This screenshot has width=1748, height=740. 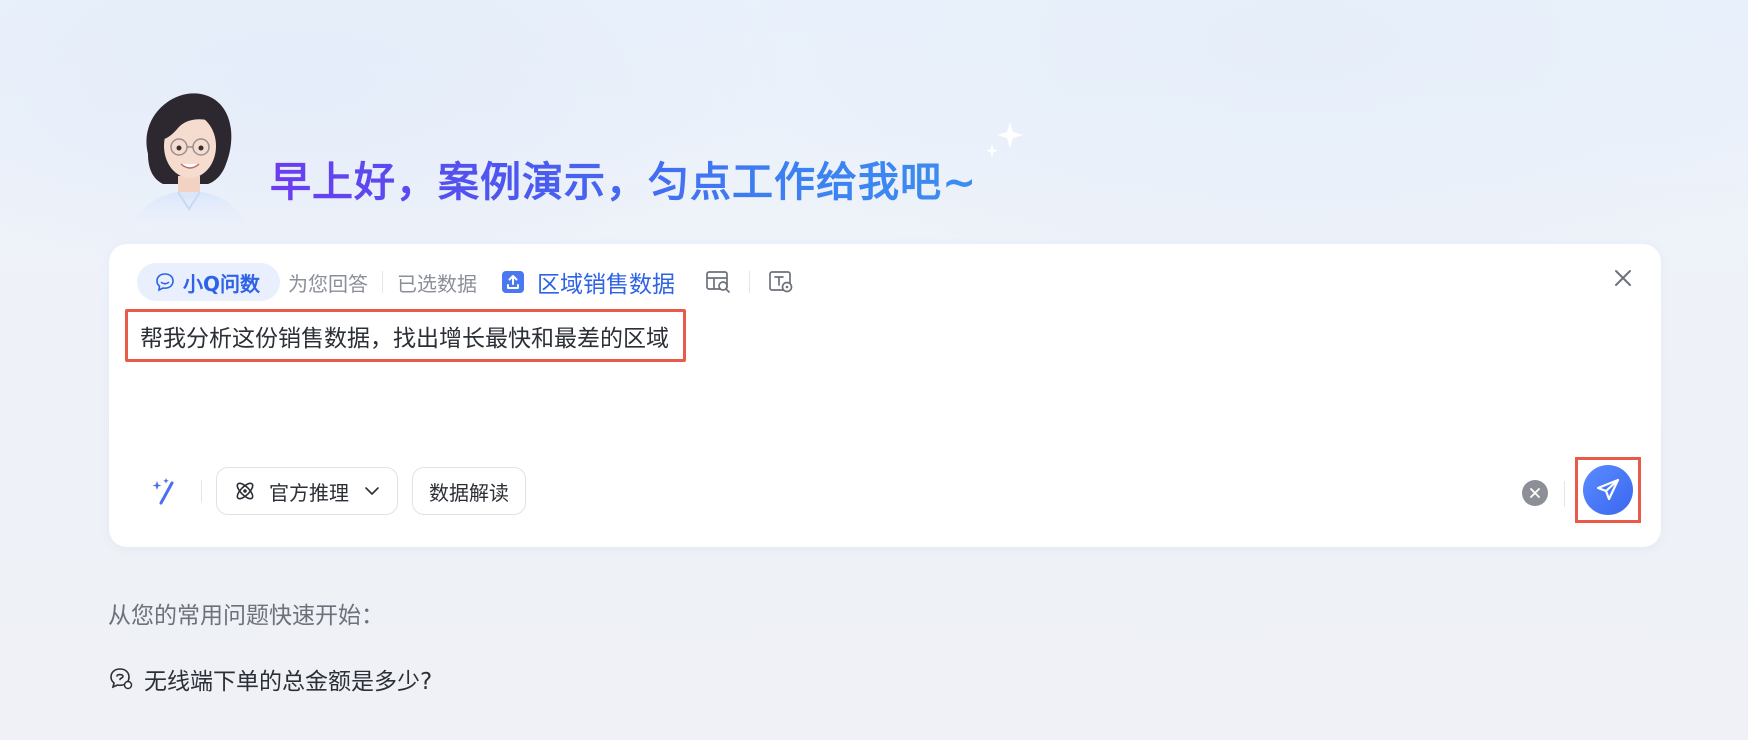 I want to click on question-bubble-icon, so click(x=121, y=679).